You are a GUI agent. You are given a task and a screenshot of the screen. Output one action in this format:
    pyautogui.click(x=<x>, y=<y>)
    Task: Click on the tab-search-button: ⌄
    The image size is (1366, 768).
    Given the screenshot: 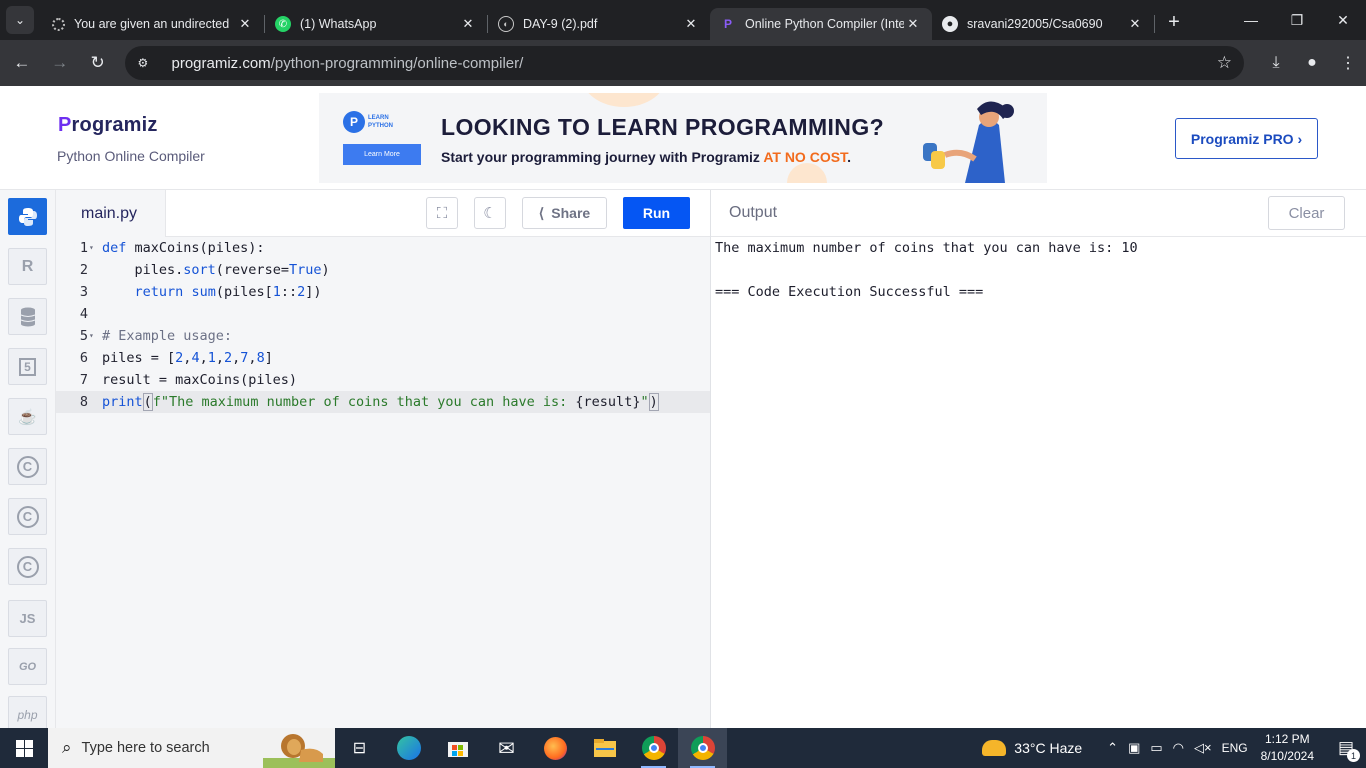 What is the action you would take?
    pyautogui.click(x=20, y=20)
    